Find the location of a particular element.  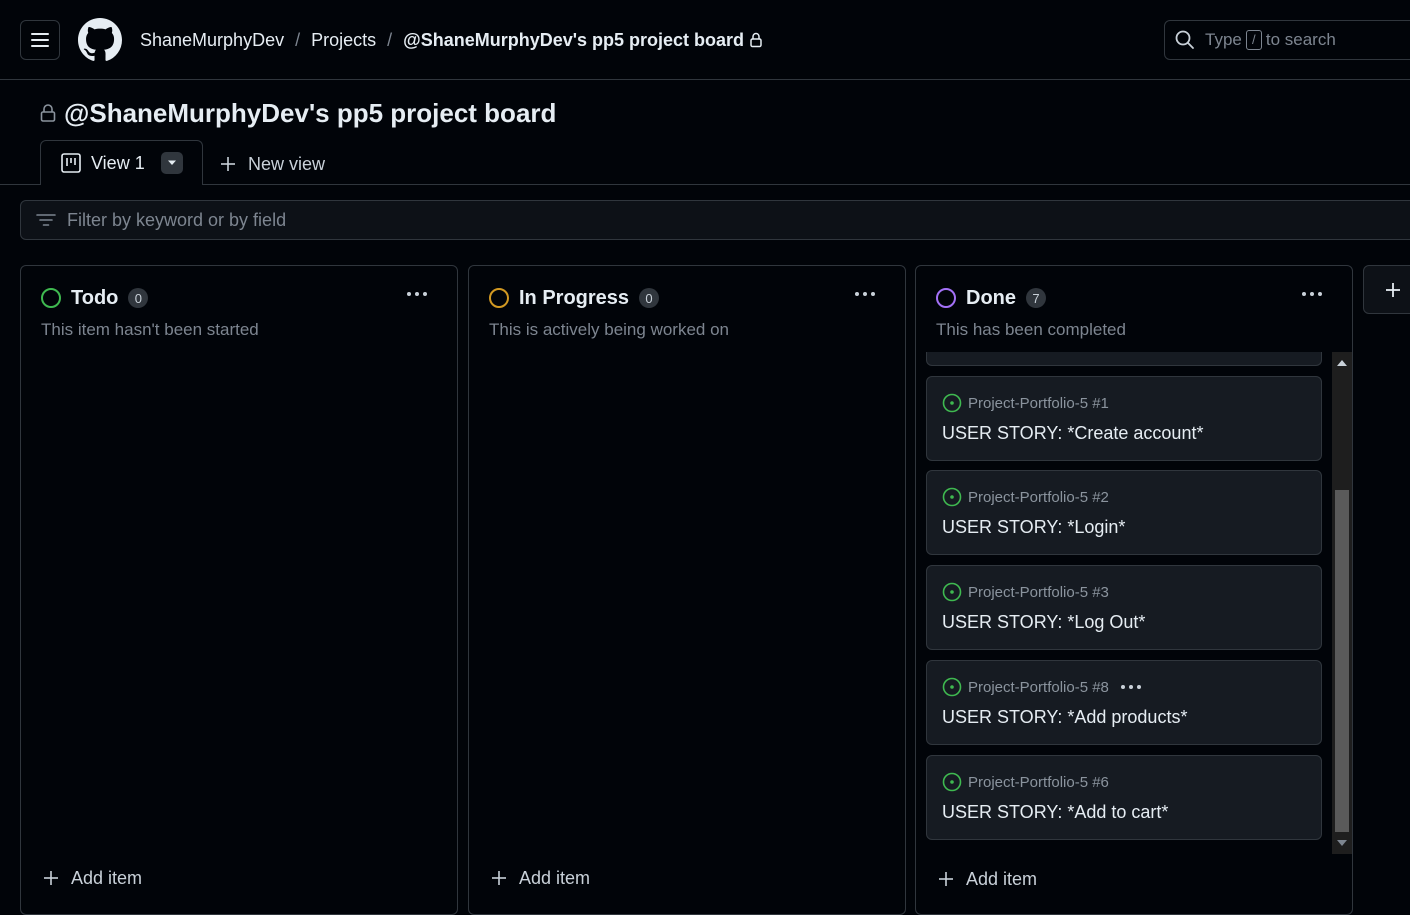

breadcrumb-current-project: @ShaneMurphyDev's pp5 project board is located at coordinates (573, 40).